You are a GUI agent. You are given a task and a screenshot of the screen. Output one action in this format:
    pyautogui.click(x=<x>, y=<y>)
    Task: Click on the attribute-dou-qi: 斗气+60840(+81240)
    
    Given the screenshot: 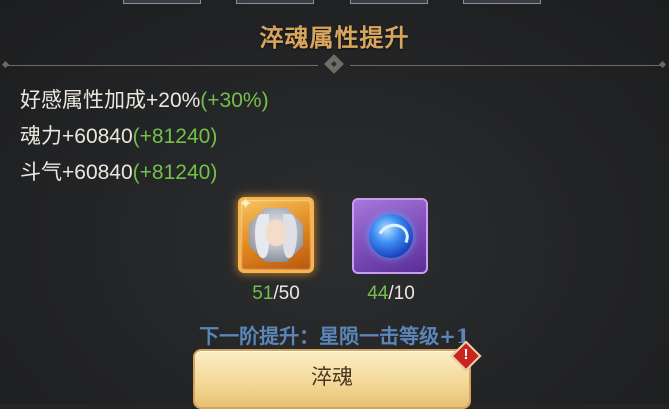 What is the action you would take?
    pyautogui.click(x=118, y=171)
    